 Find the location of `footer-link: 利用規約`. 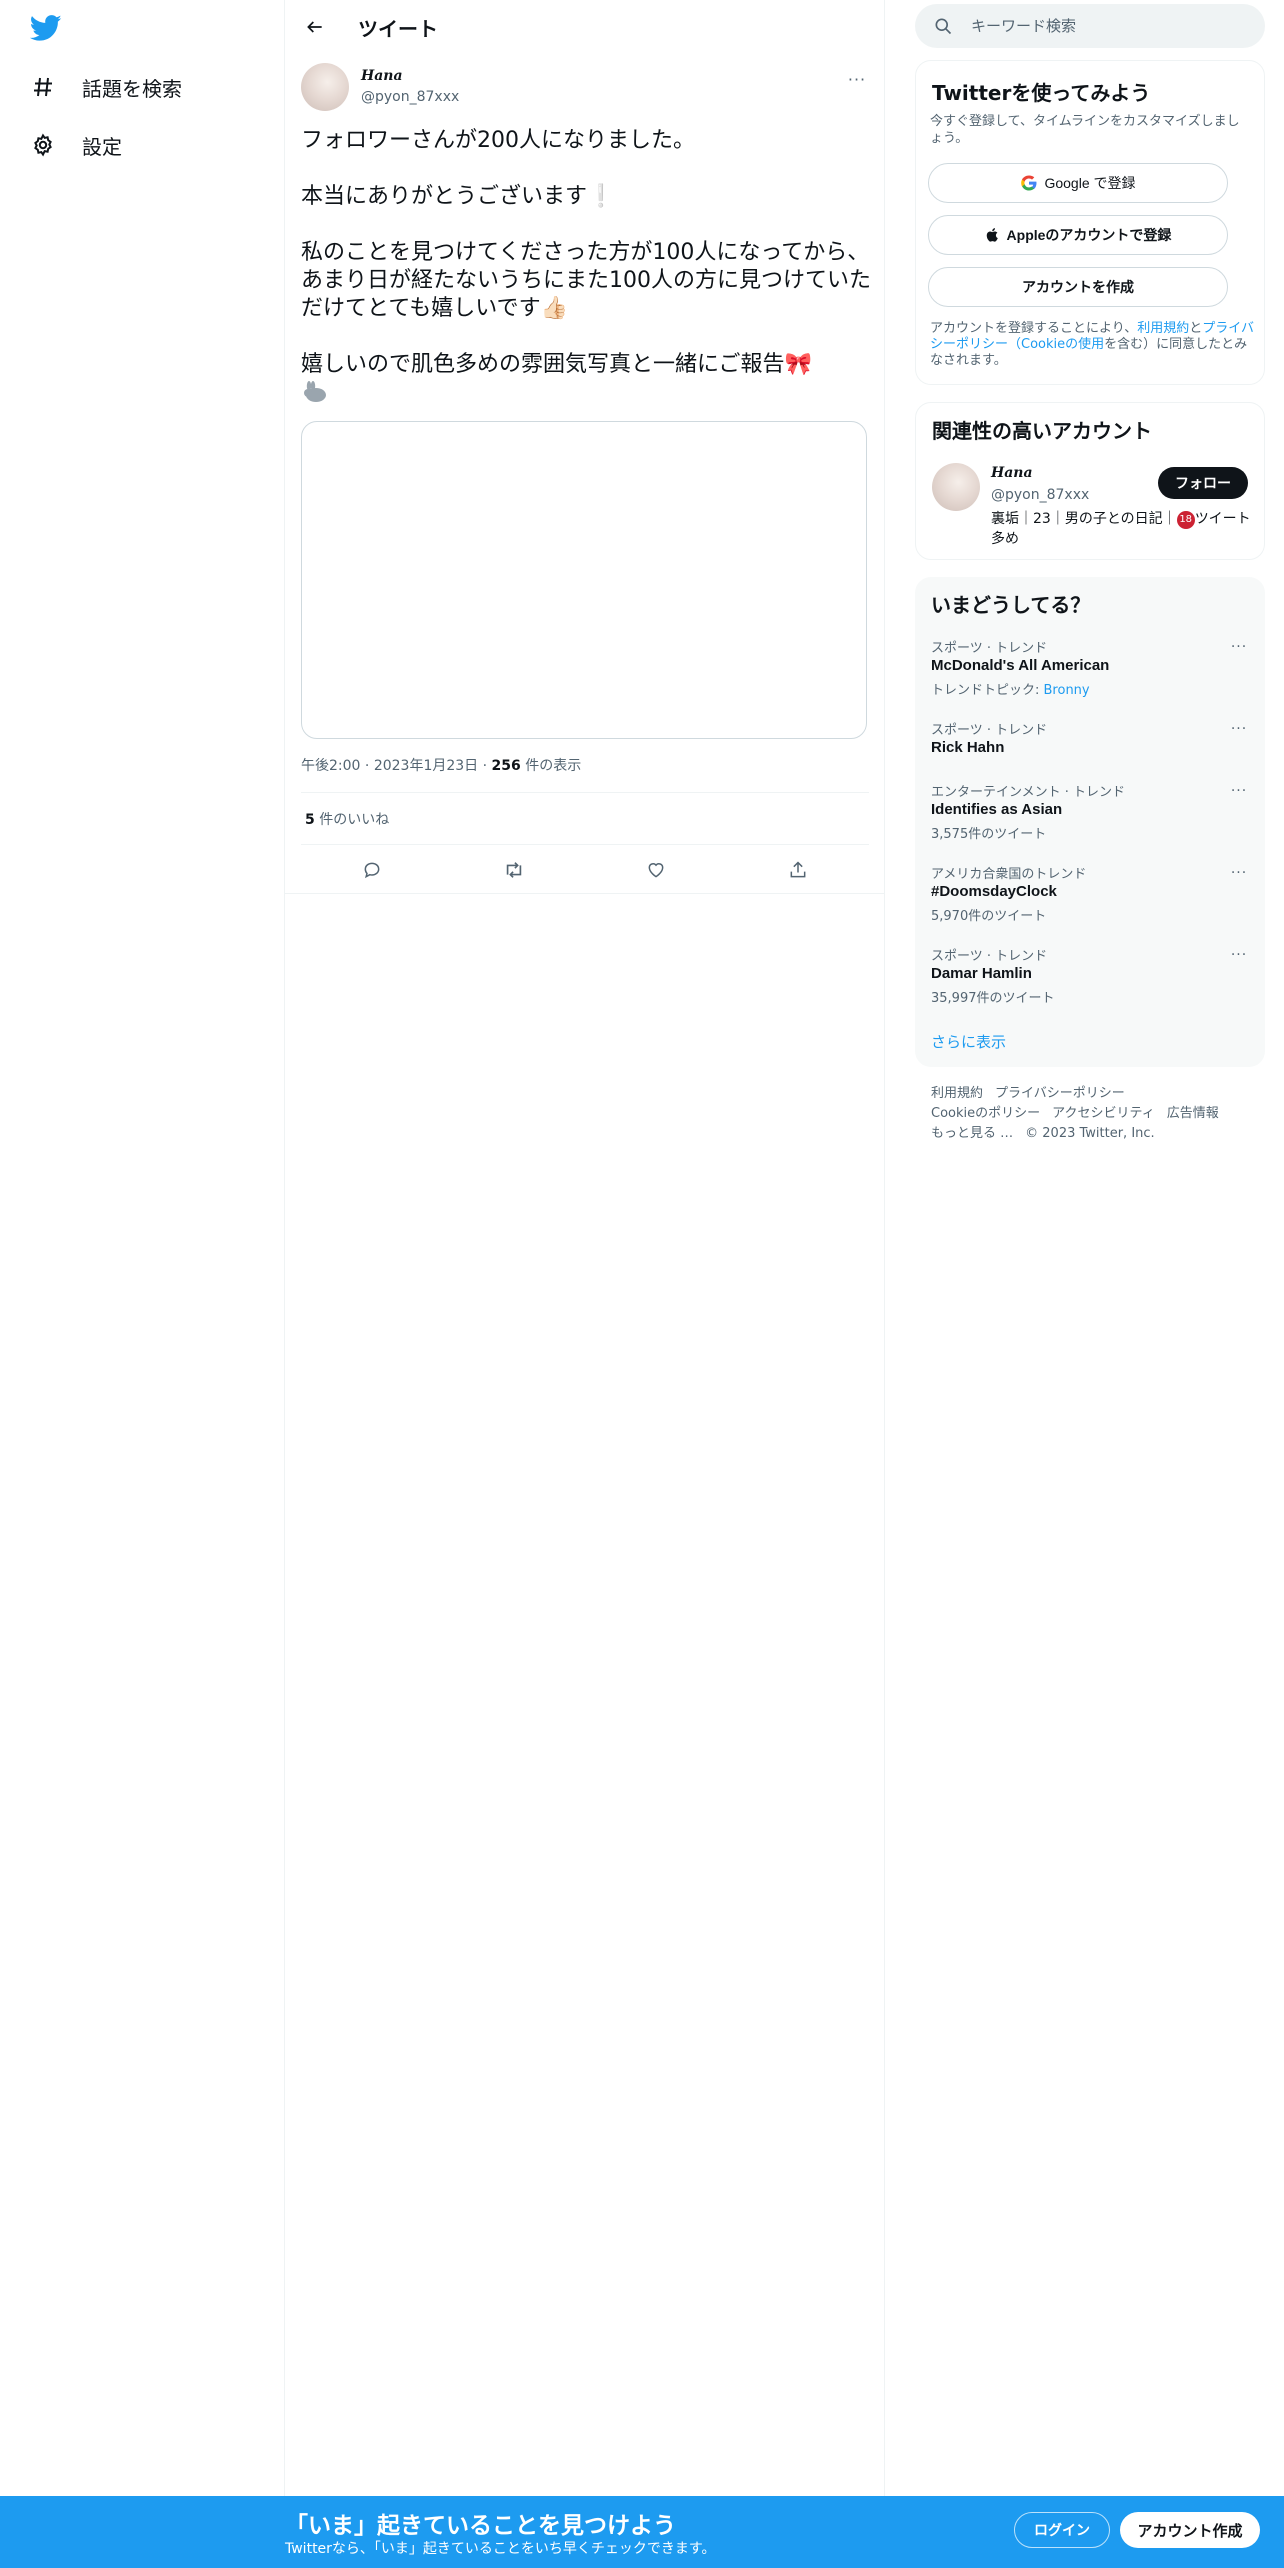

footer-link: 利用規約 is located at coordinates (957, 1093).